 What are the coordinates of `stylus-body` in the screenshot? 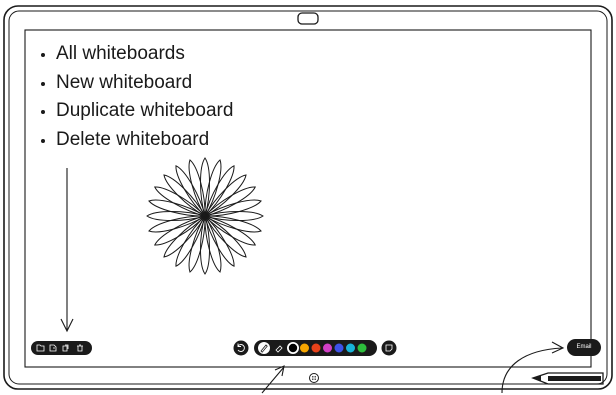 It's located at (574, 378).